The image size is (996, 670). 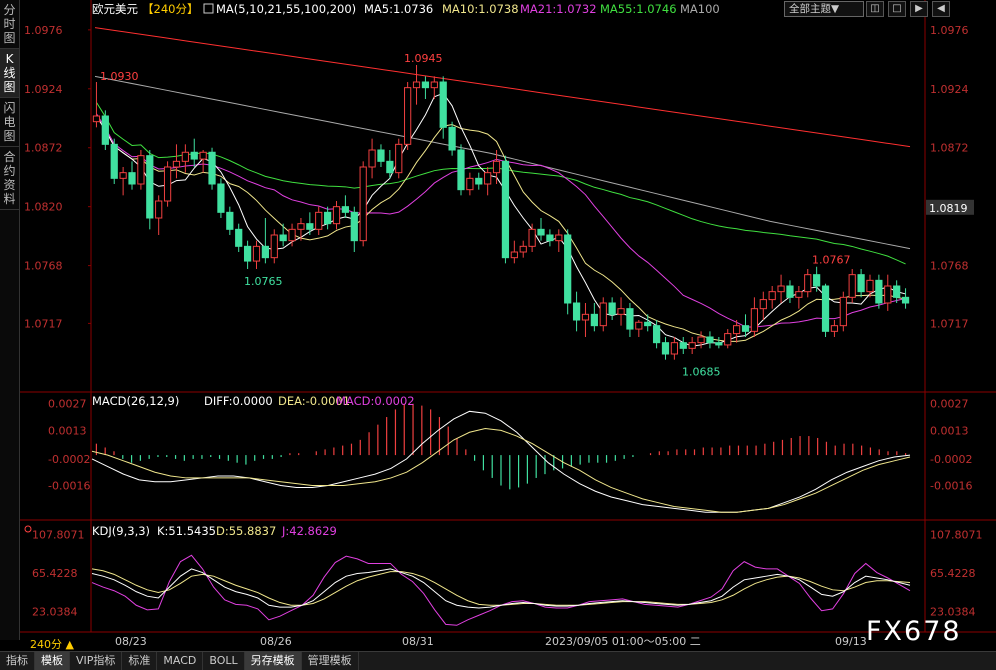 I want to click on period-label: 240分 ▲, so click(x=52, y=644).